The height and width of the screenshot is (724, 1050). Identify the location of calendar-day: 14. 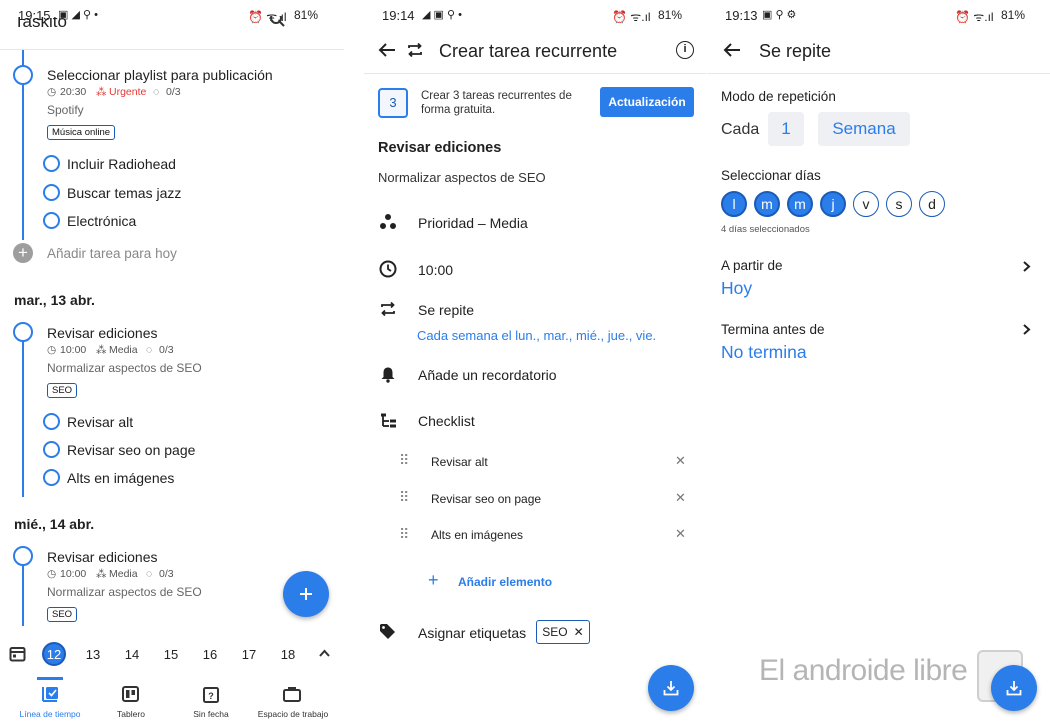
(132, 654).